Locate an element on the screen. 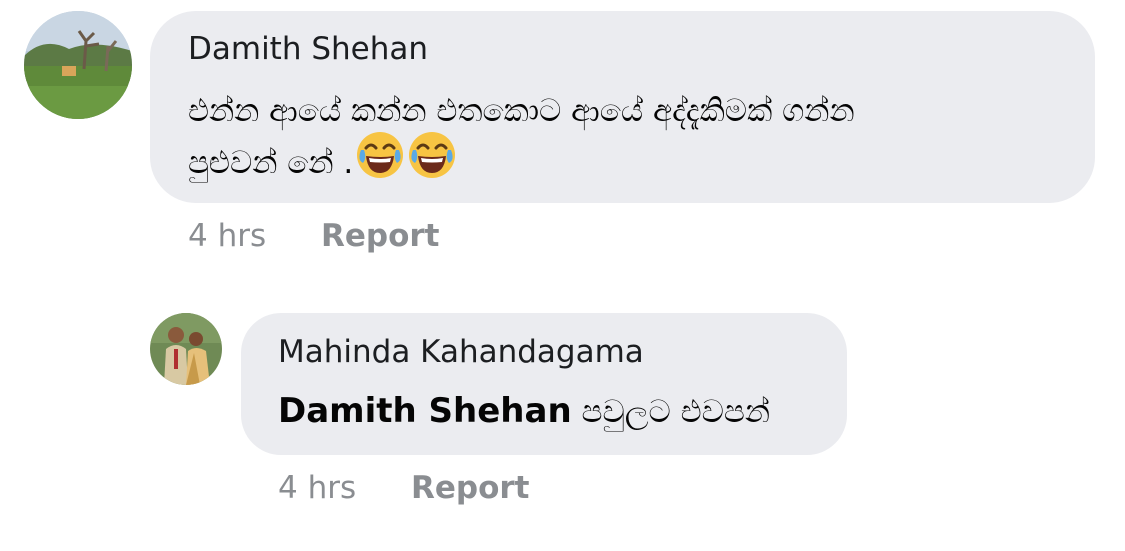 The height and width of the screenshot is (551, 1125). reply-text-line: Damith Shehan පවුලට එවපන් is located at coordinates (524, 411).